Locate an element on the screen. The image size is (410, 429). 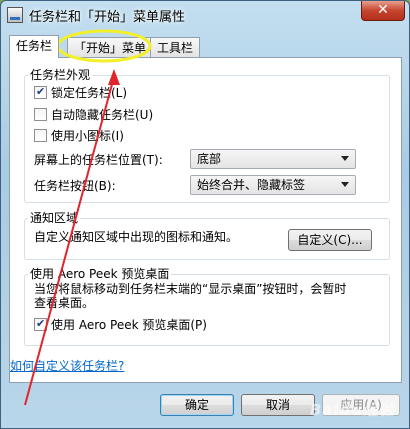
ok-button: 确定 is located at coordinates (197, 405).